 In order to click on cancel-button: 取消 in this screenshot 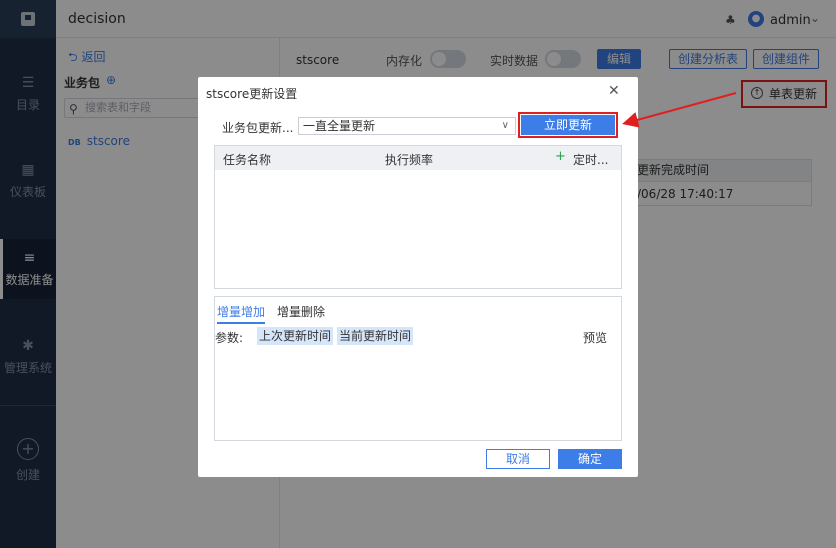, I will do `click(518, 459)`.